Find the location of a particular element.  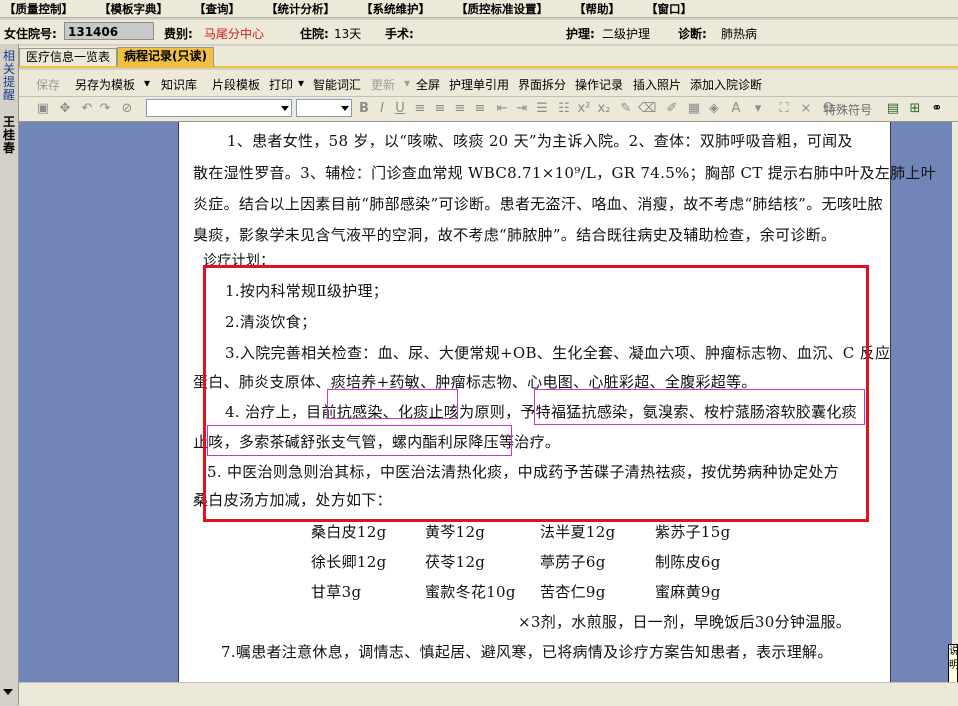

underline-icon: U is located at coordinates (400, 108).